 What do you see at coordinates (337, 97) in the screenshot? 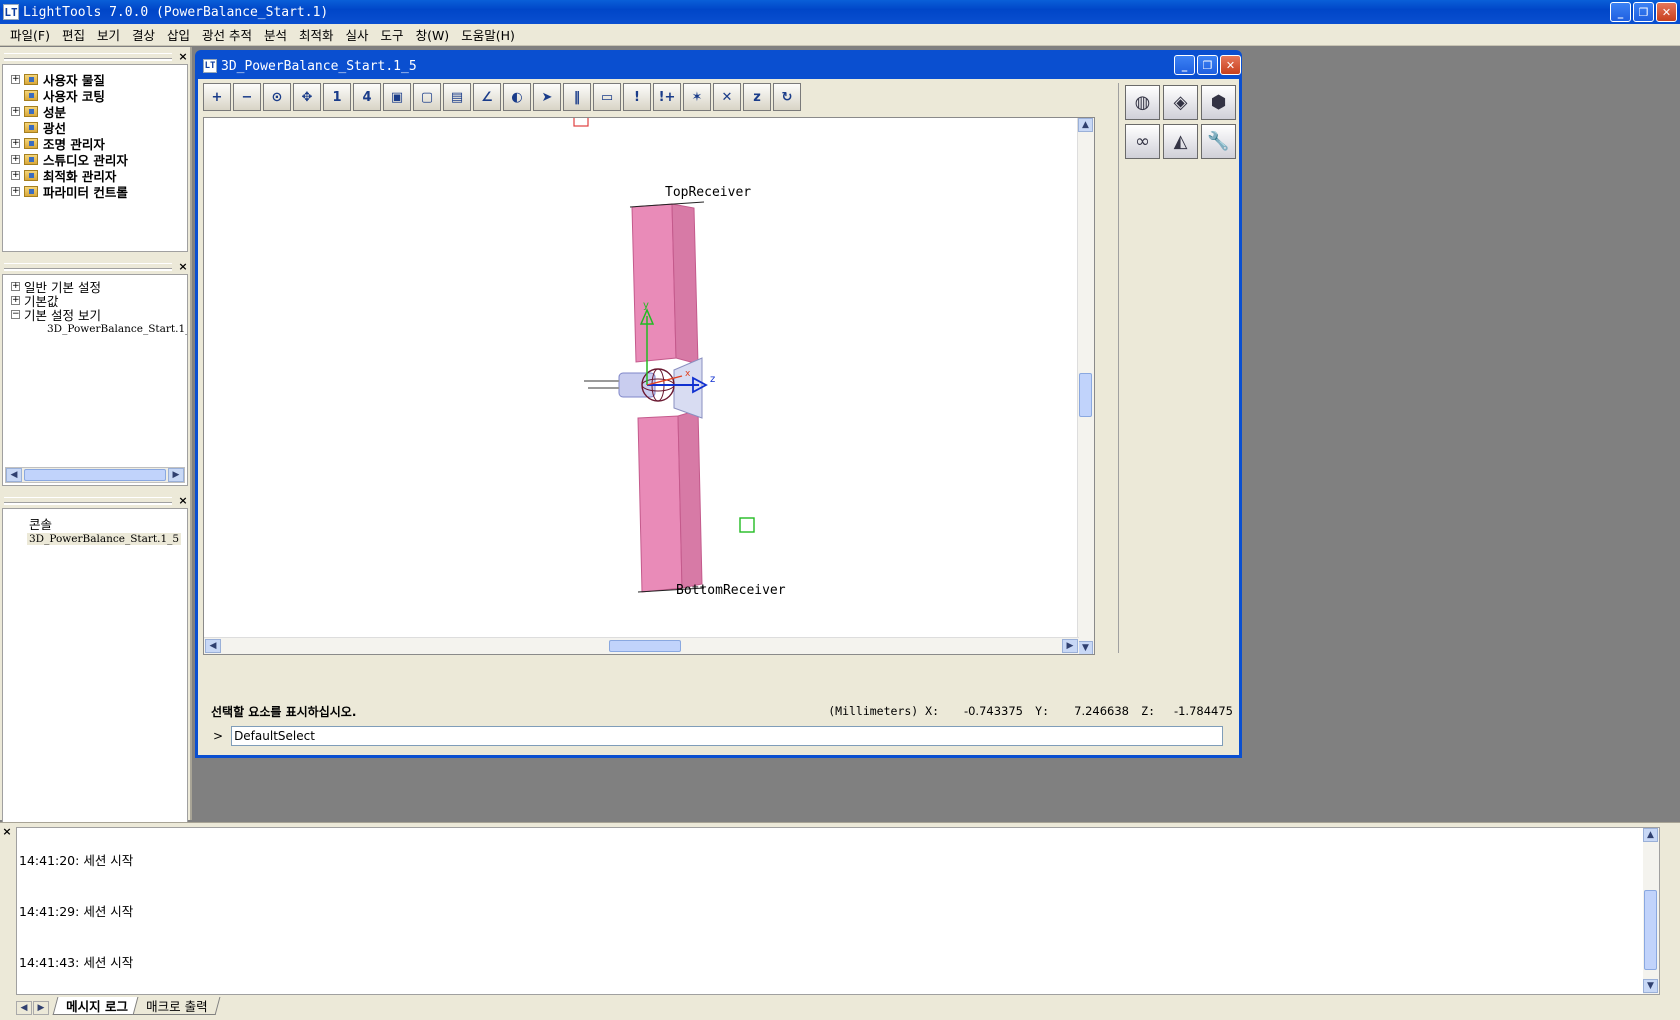
I see `single-view-icon: 1` at bounding box center [337, 97].